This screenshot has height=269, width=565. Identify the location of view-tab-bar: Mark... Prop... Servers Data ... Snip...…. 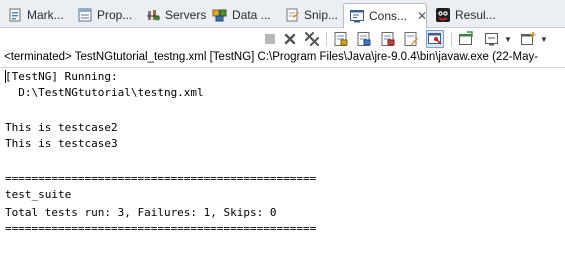
(282, 14).